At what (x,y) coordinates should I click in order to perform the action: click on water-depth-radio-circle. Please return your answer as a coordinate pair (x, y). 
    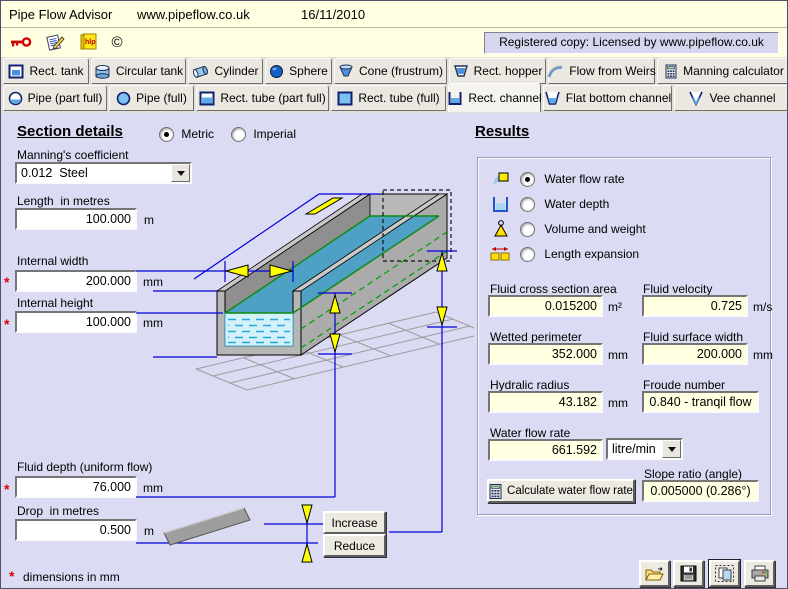
    Looking at the image, I should click on (527, 205).